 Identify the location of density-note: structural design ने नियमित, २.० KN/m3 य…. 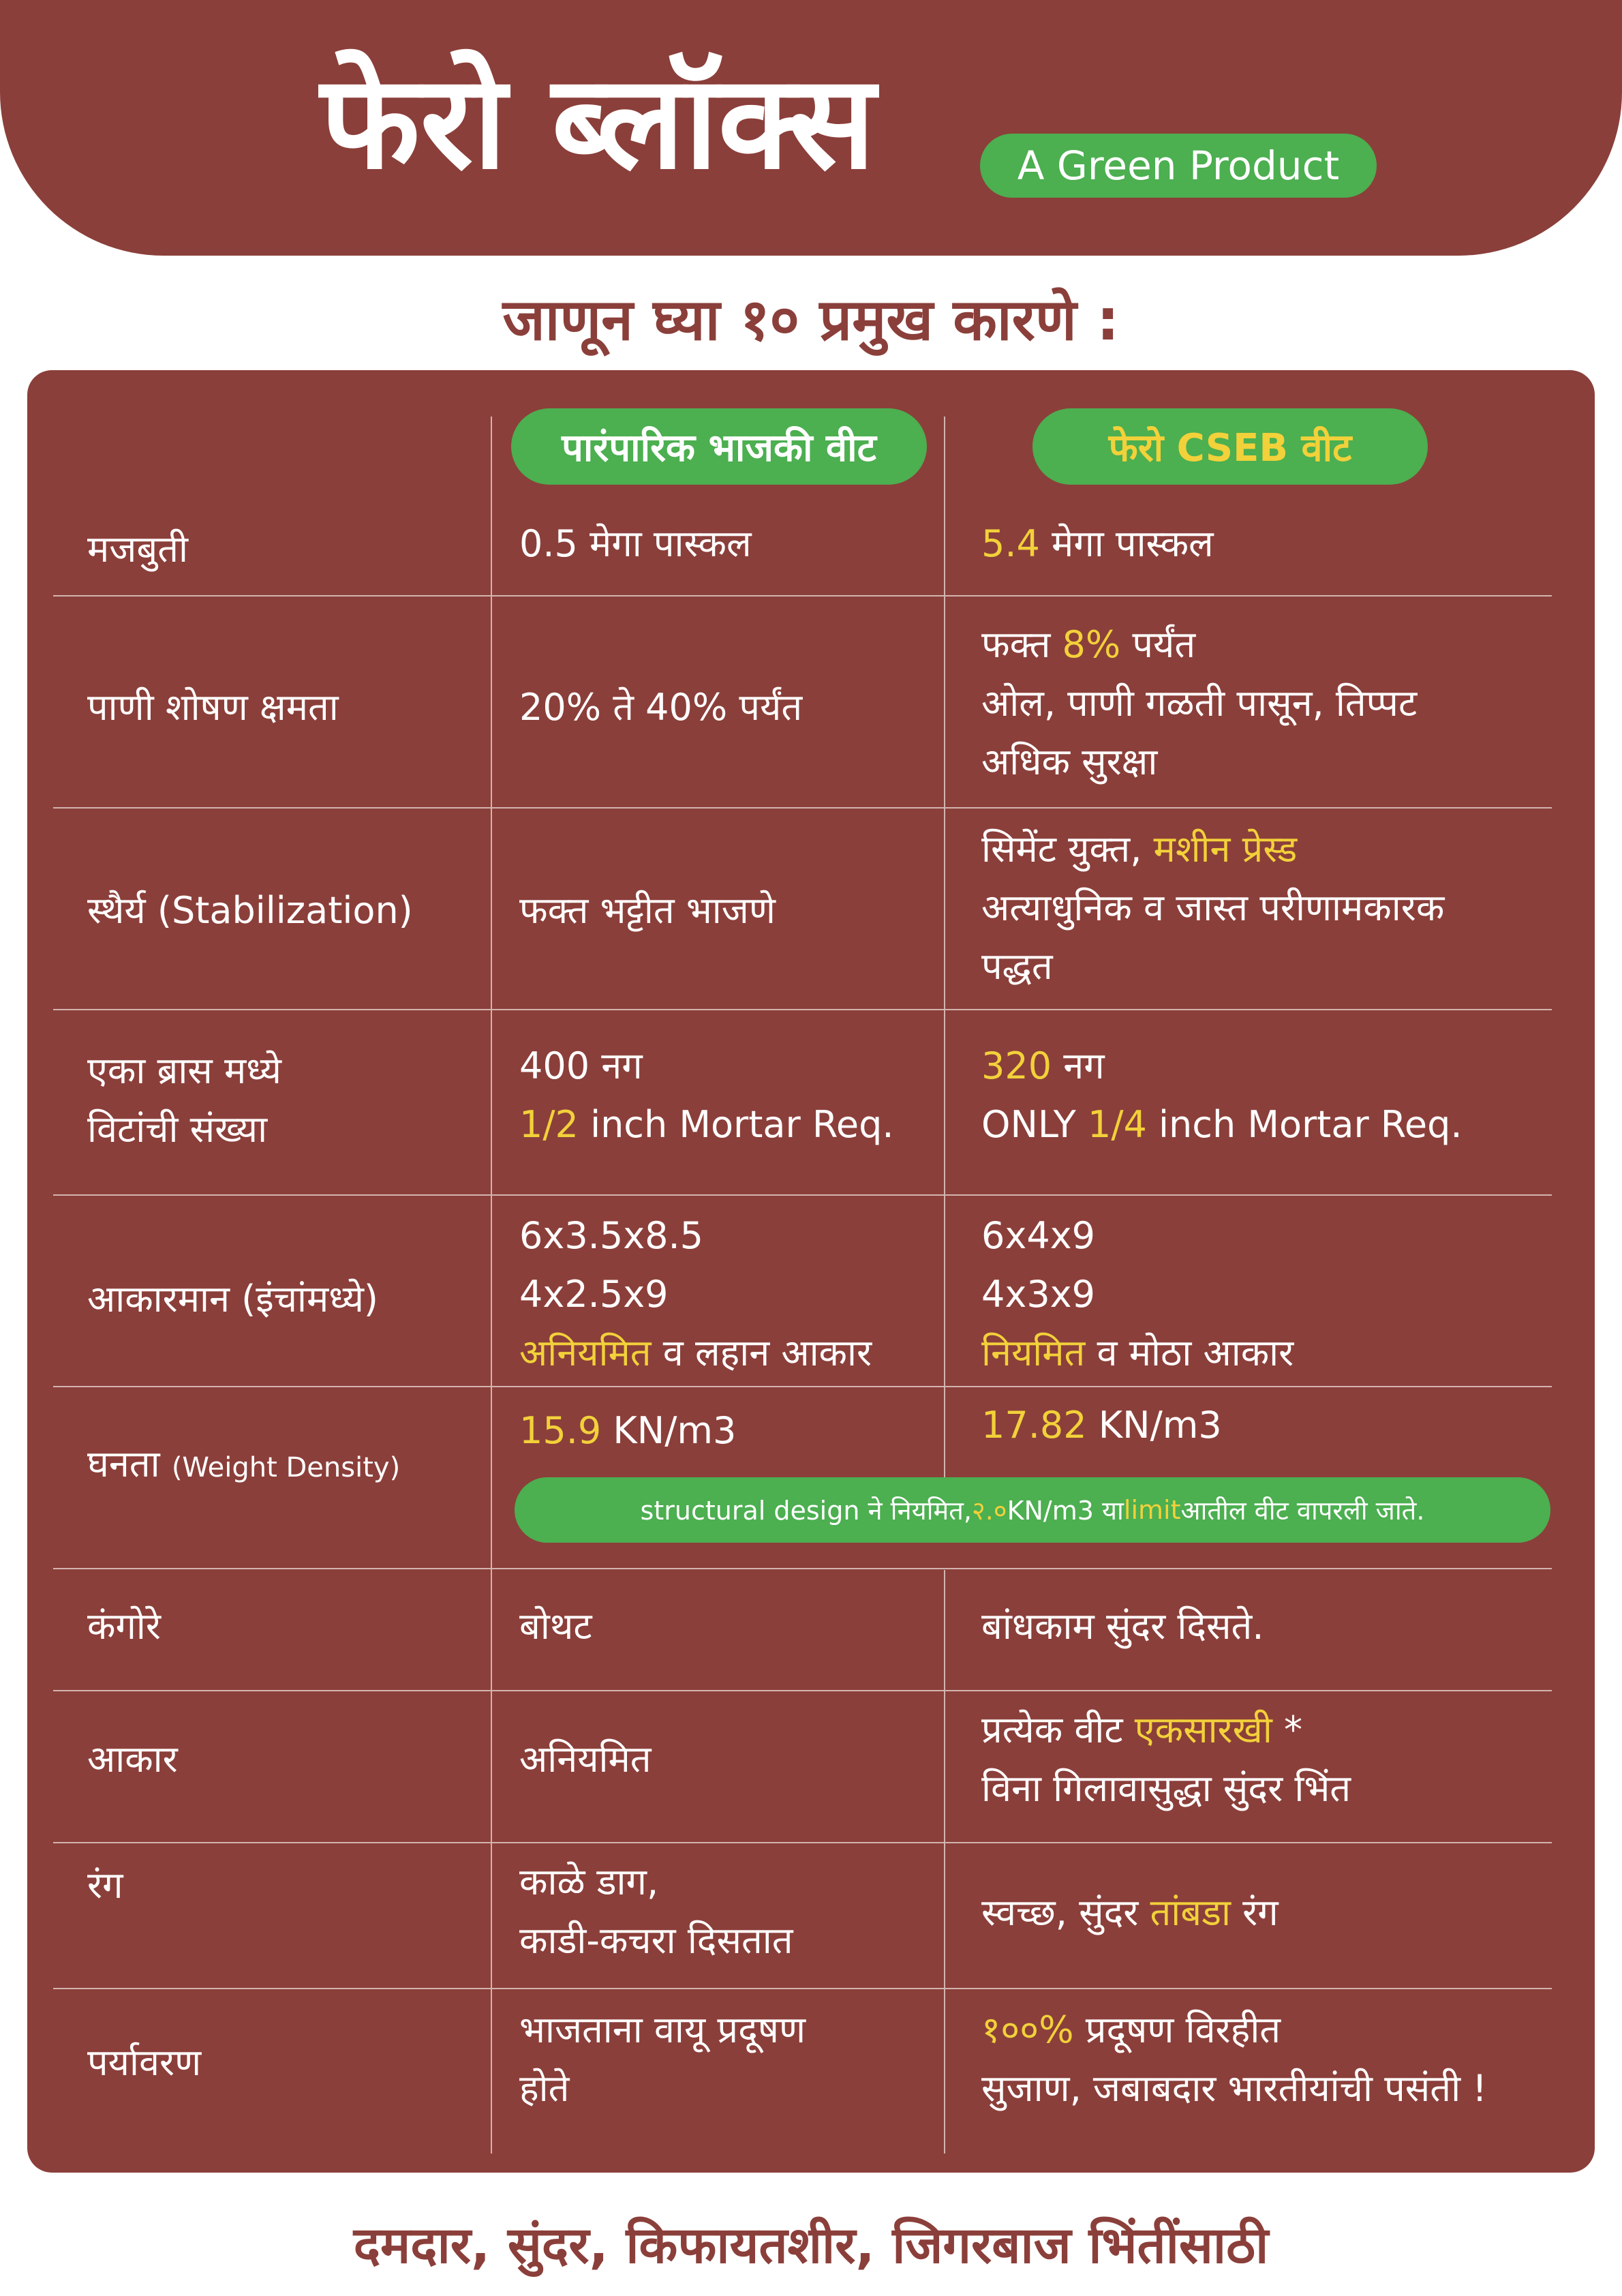
(1032, 1510).